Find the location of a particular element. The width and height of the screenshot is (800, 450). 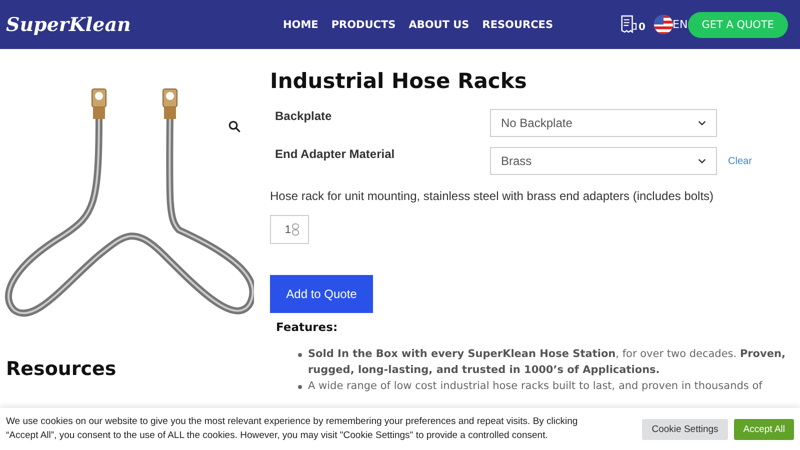

product-title: Industrial Hose Racks is located at coordinates (399, 81).